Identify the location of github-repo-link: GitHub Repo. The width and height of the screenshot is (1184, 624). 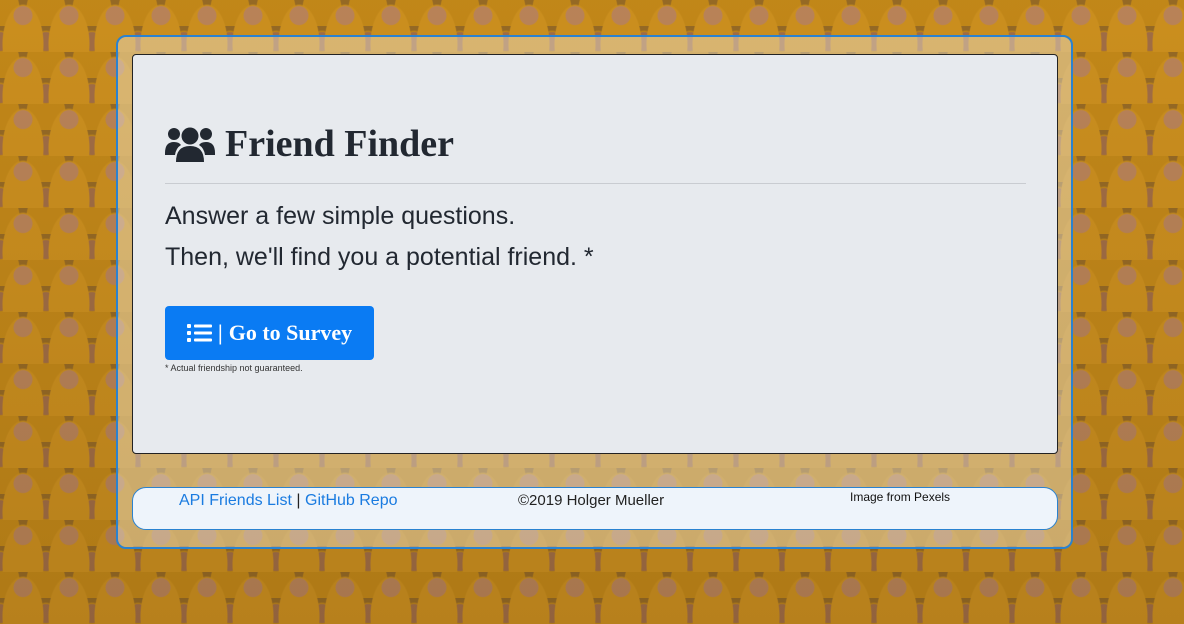
(351, 500).